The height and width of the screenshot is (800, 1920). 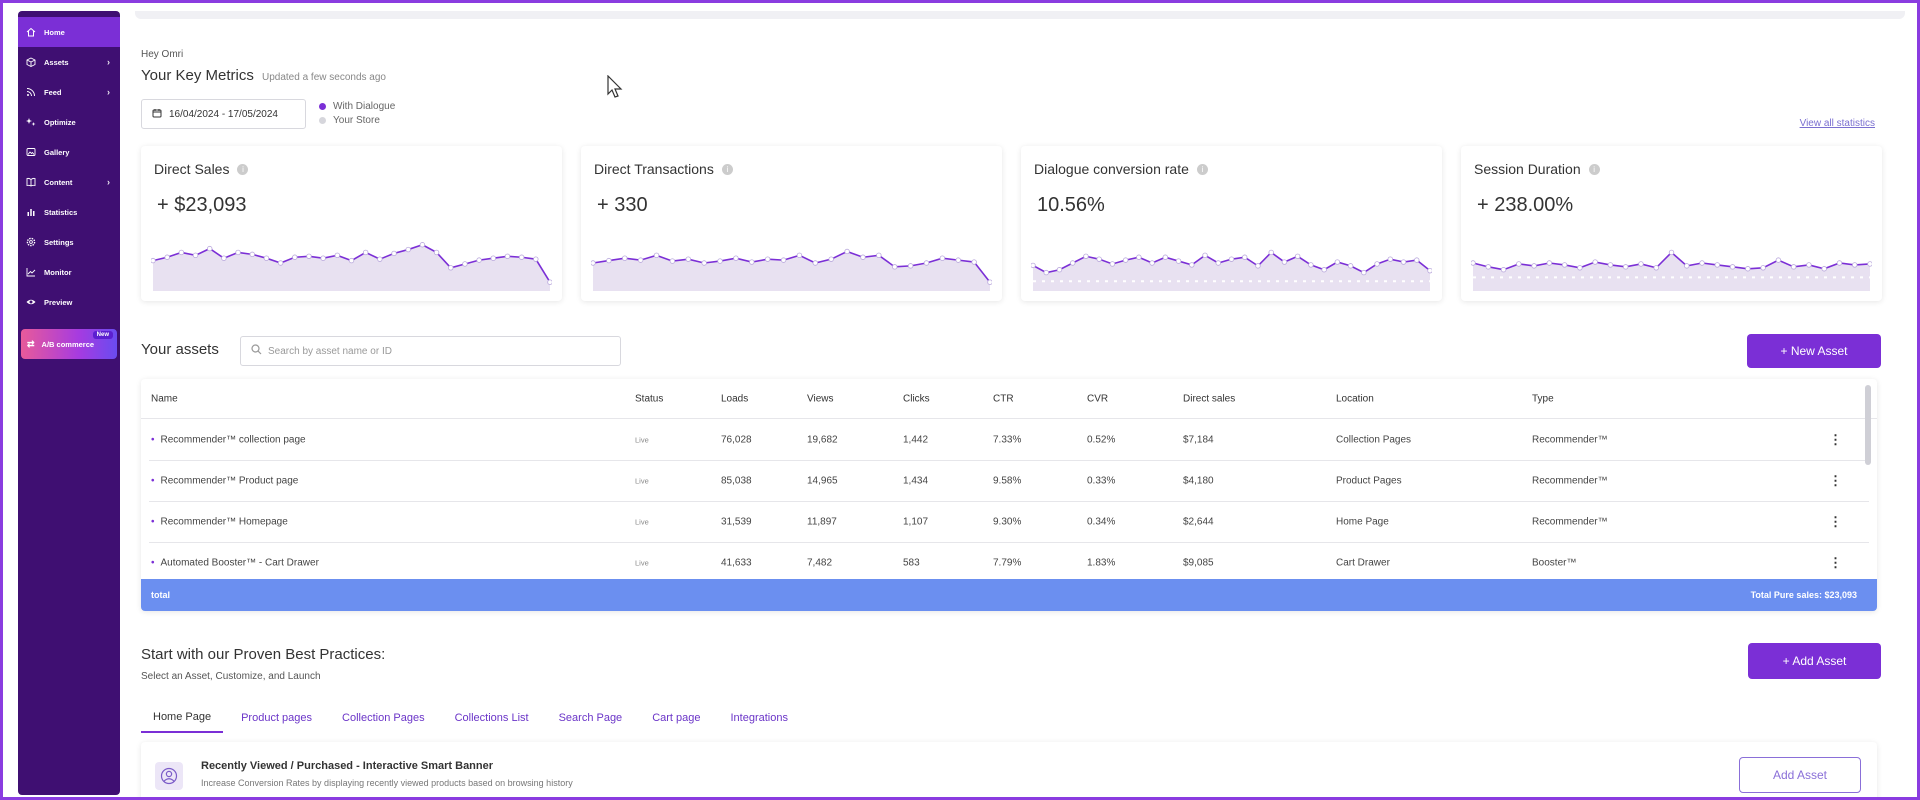 What do you see at coordinates (31, 32) in the screenshot?
I see `home-icon` at bounding box center [31, 32].